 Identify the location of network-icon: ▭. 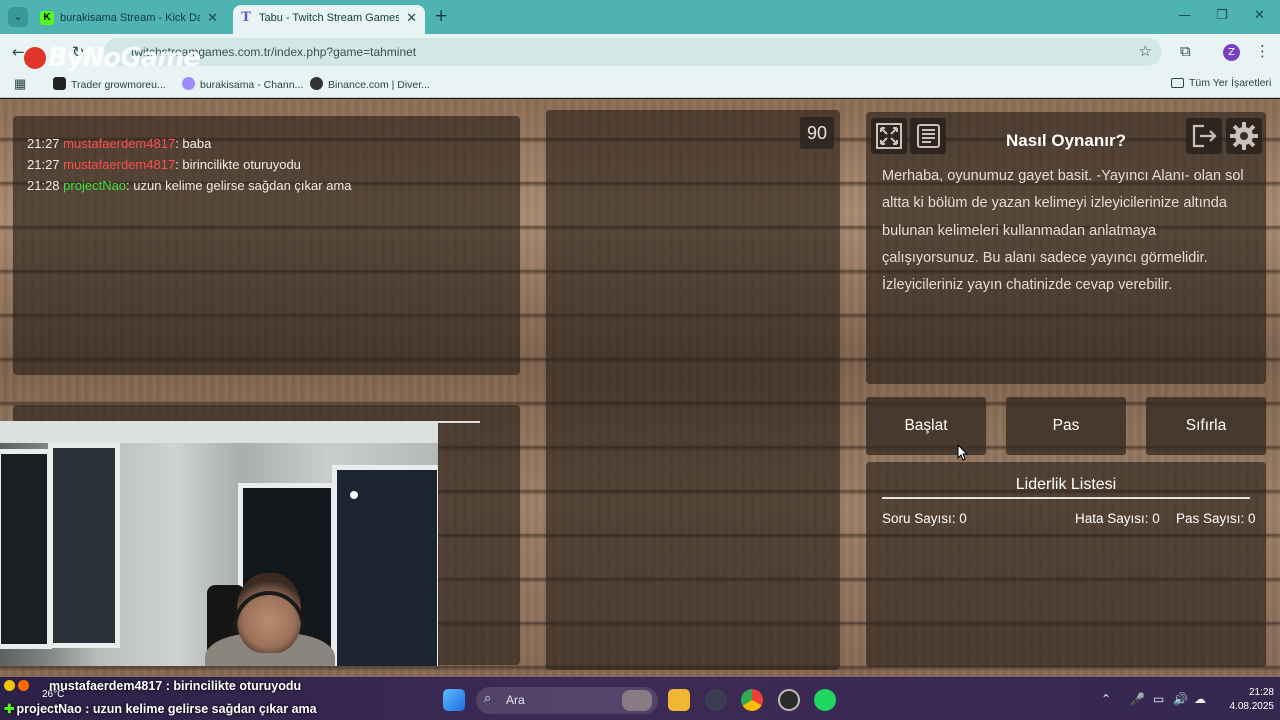
(1158, 699).